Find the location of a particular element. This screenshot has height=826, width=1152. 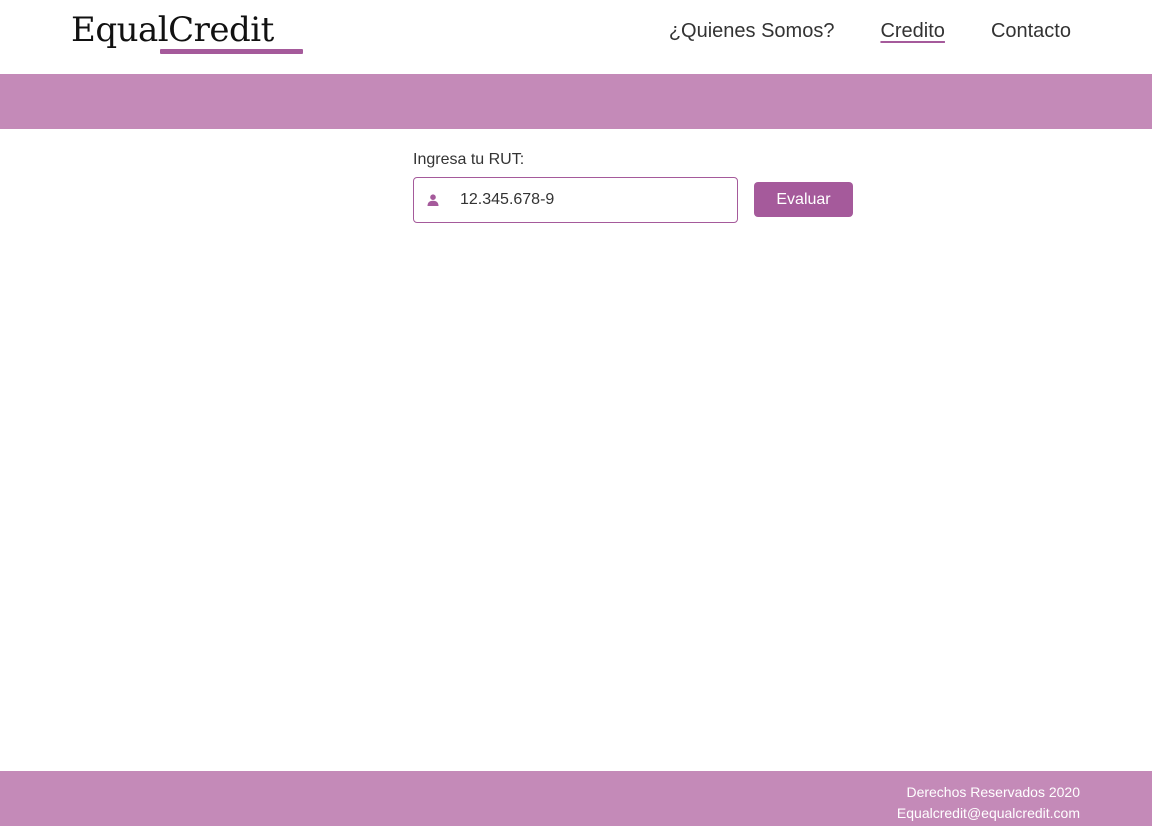

footer-rights: Derechos Reservados 2020 is located at coordinates (993, 792).